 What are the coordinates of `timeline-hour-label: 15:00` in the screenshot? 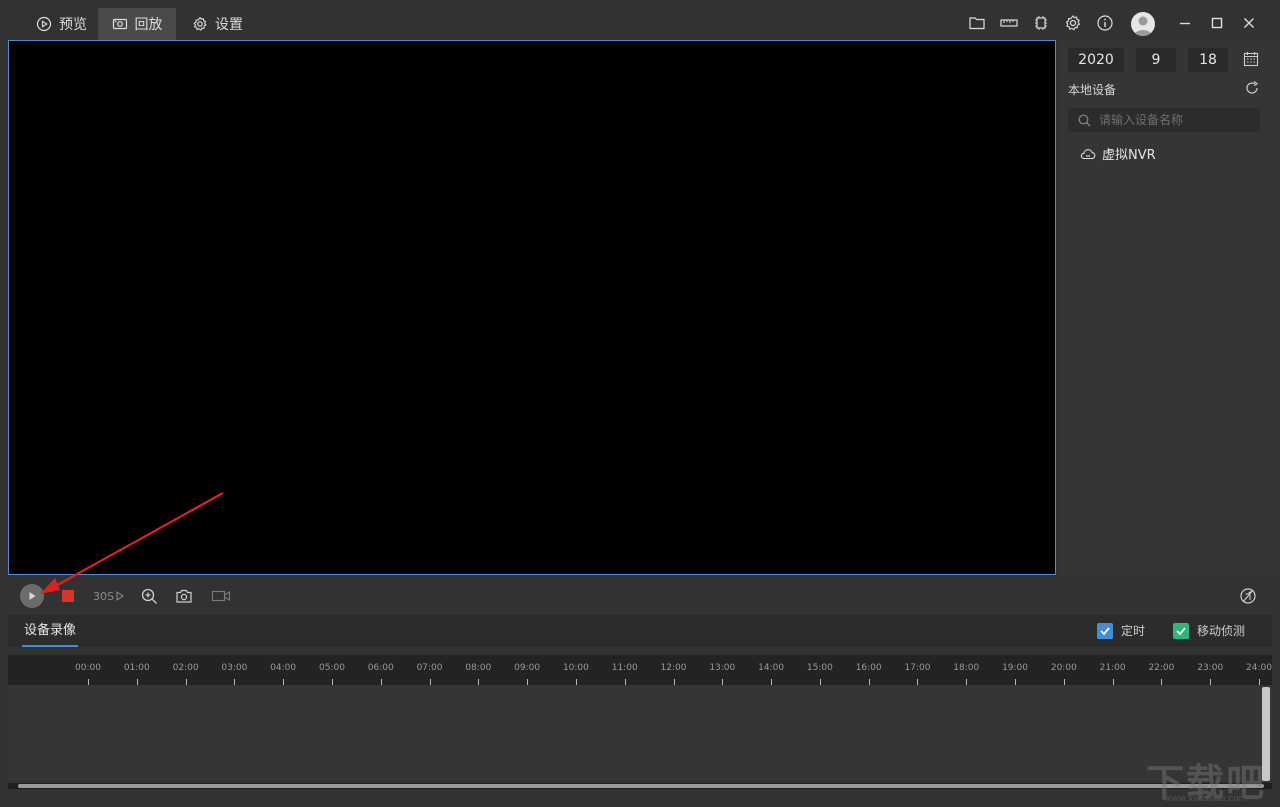 It's located at (819, 668).